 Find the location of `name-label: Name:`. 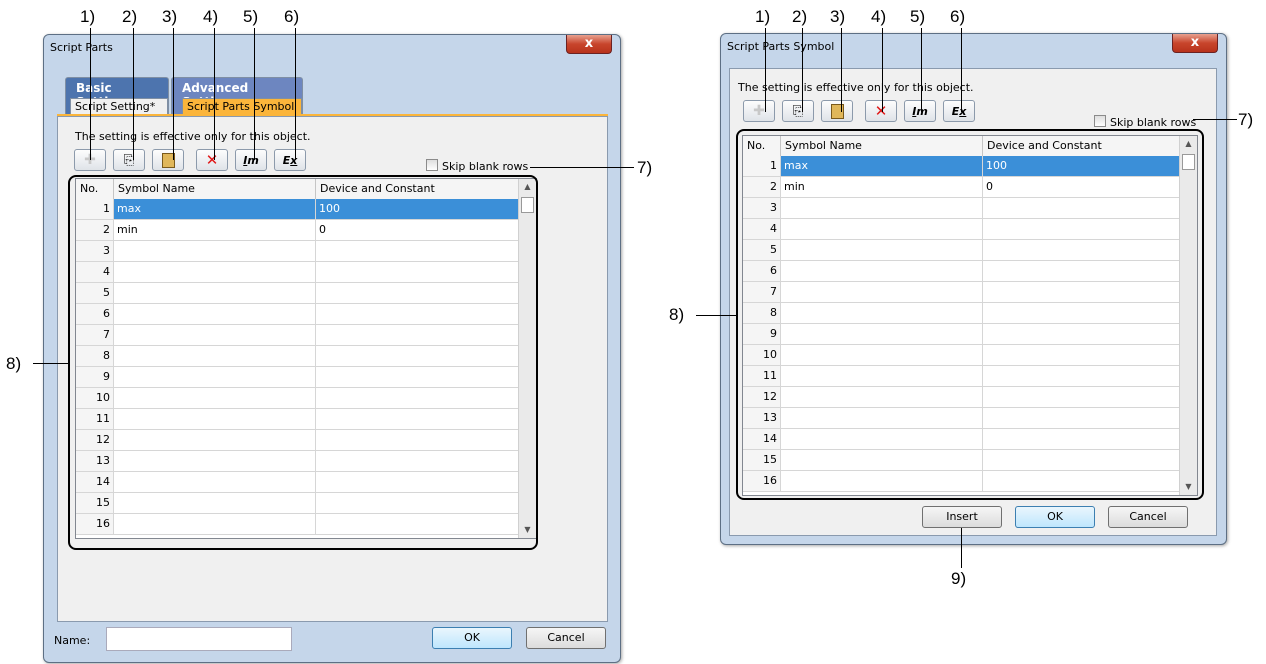

name-label: Name: is located at coordinates (72, 640).